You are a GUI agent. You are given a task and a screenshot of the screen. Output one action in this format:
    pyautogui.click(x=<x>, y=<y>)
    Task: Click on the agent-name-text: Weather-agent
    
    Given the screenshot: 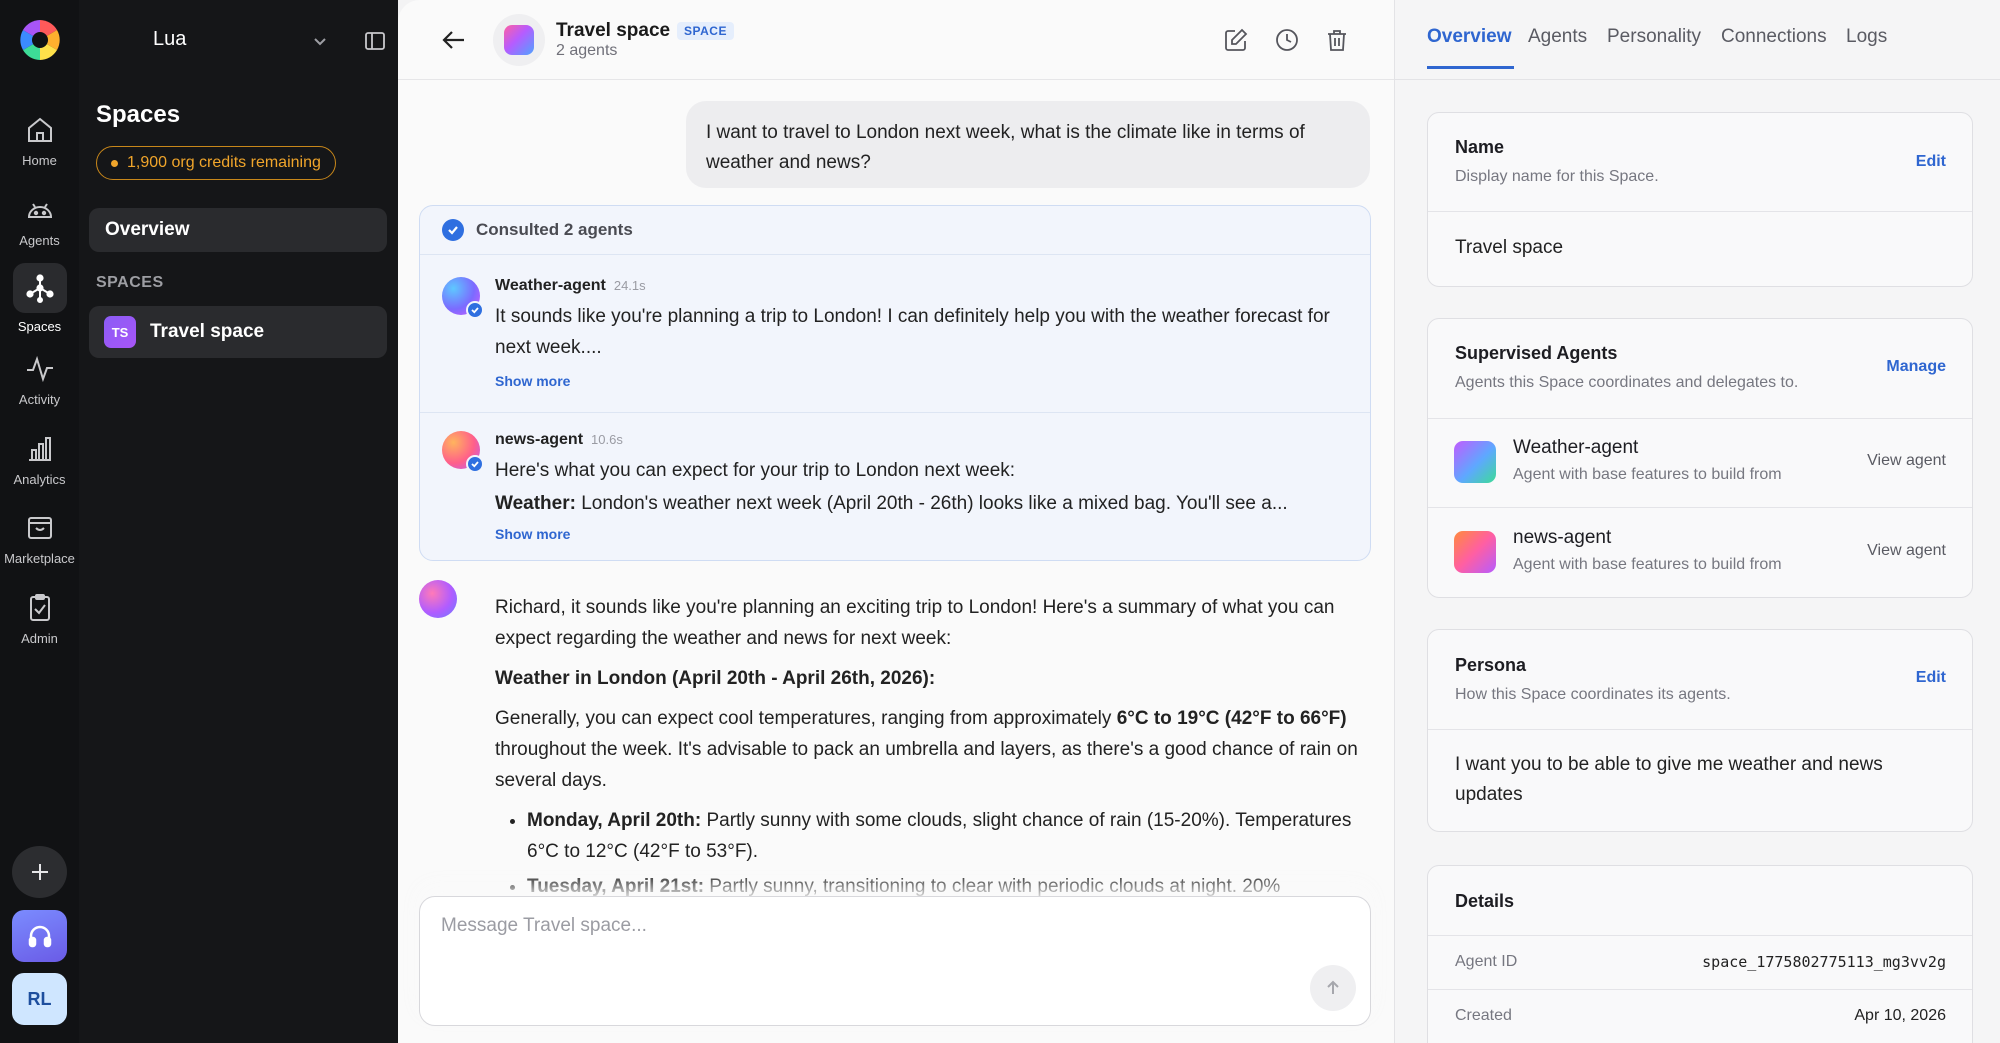 What is the action you would take?
    pyautogui.click(x=550, y=285)
    